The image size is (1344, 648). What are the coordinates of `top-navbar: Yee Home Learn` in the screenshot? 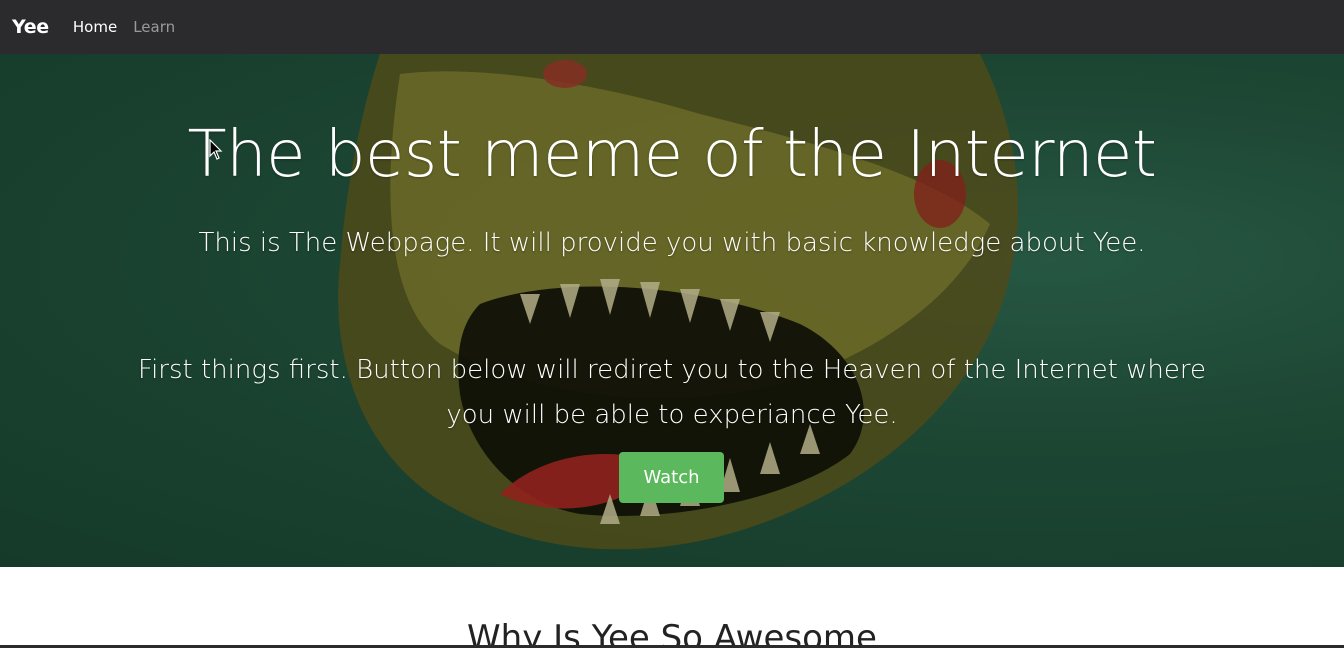 It's located at (672, 27).